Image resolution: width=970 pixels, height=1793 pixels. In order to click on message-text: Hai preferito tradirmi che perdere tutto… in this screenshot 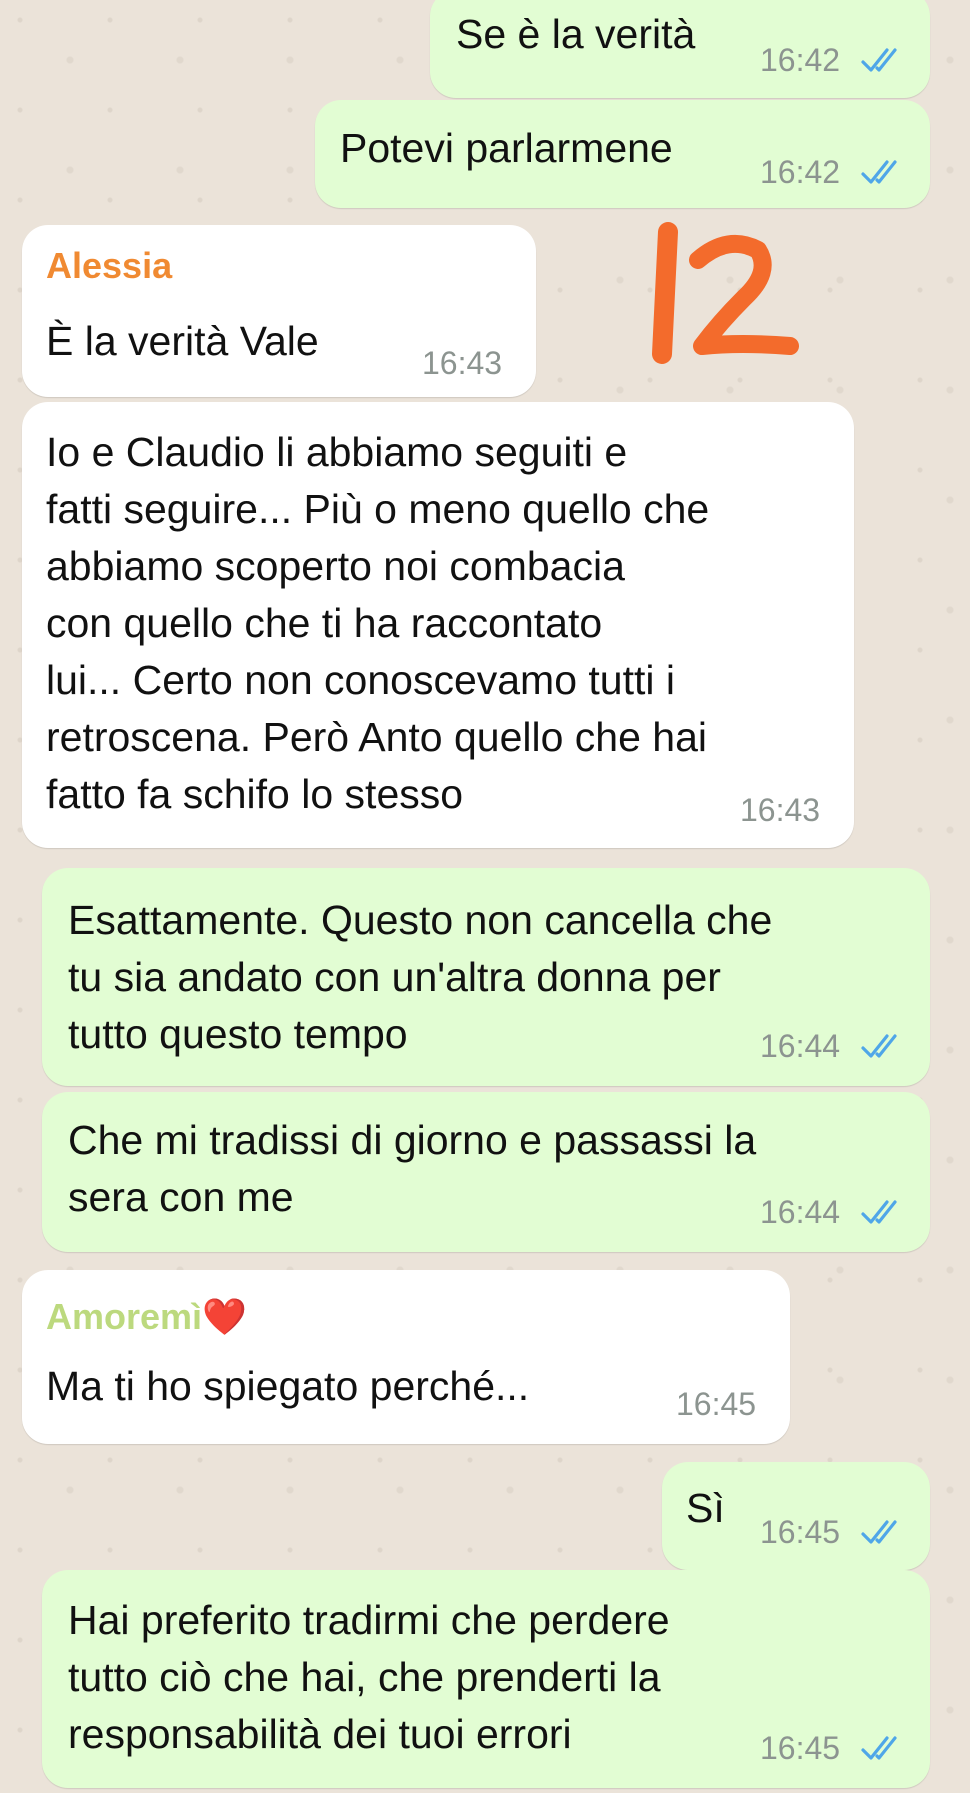, I will do `click(369, 1677)`.